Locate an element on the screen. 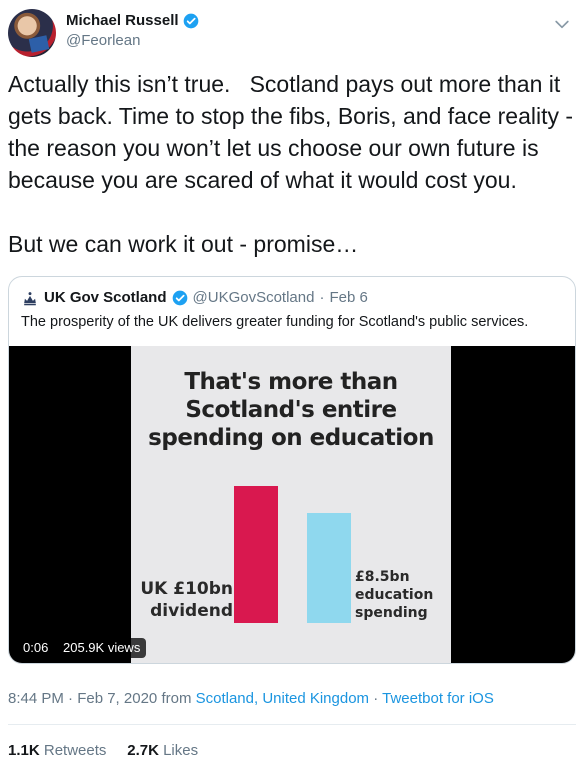  education-bar is located at coordinates (329, 568).